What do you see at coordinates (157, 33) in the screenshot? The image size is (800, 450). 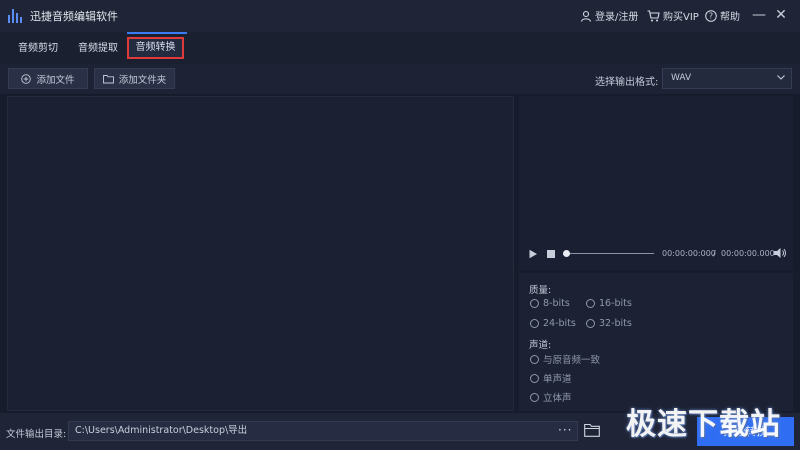 I see `active-tab-indicator` at bounding box center [157, 33].